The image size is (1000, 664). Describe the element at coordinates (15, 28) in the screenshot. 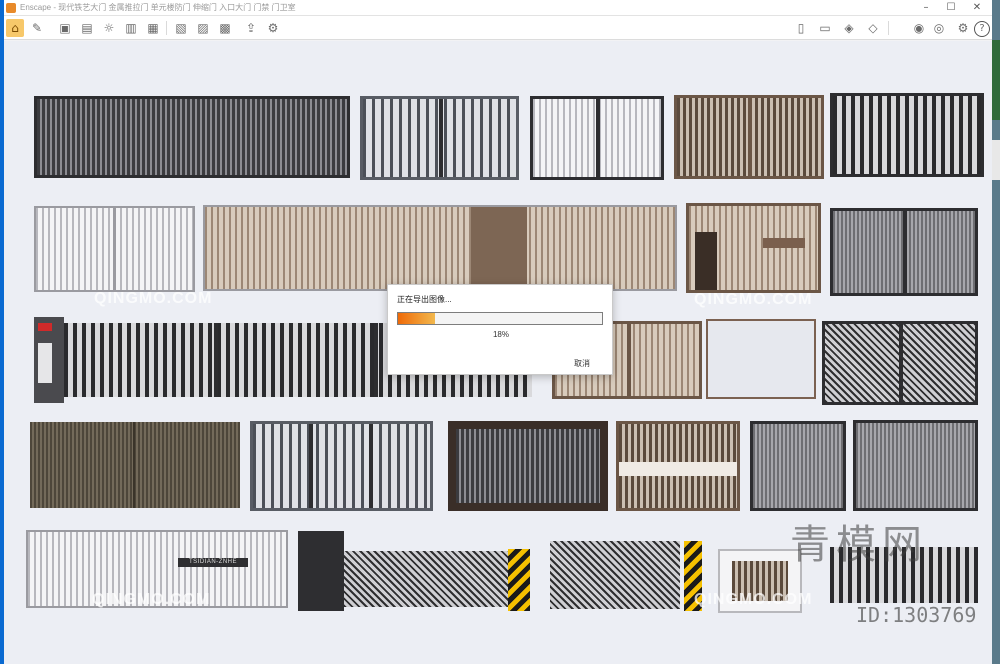

I see `home-icon: ⌂` at that location.